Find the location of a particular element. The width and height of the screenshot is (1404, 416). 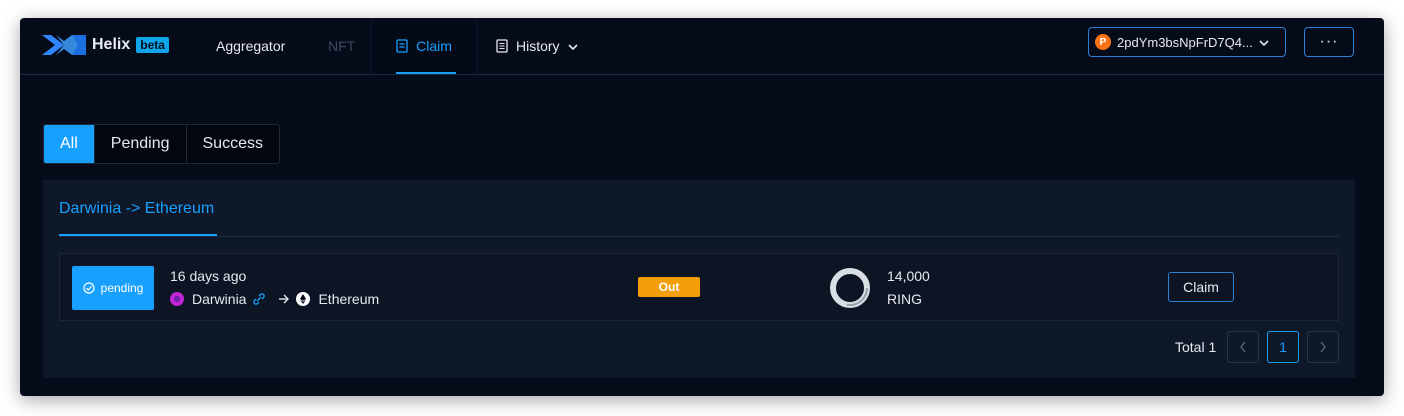

next-page-button is located at coordinates (1323, 347).